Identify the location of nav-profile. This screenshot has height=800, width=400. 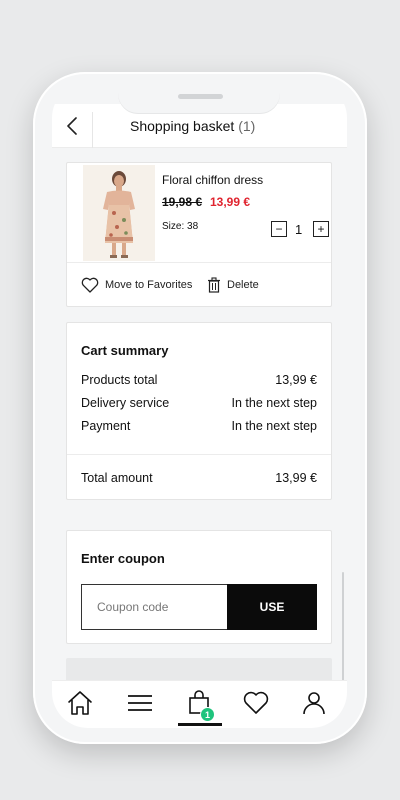
(314, 703).